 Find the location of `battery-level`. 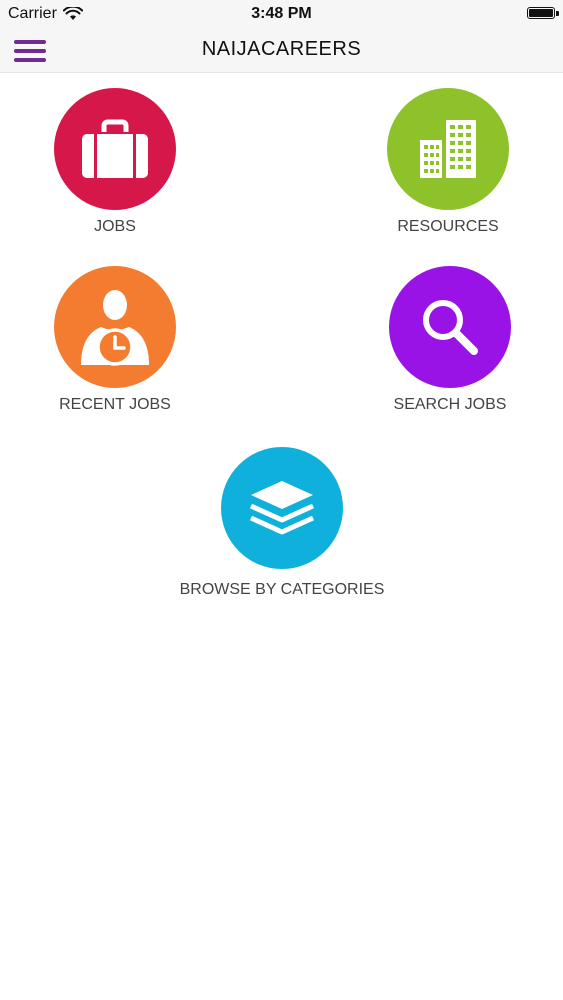

battery-level is located at coordinates (541, 13).